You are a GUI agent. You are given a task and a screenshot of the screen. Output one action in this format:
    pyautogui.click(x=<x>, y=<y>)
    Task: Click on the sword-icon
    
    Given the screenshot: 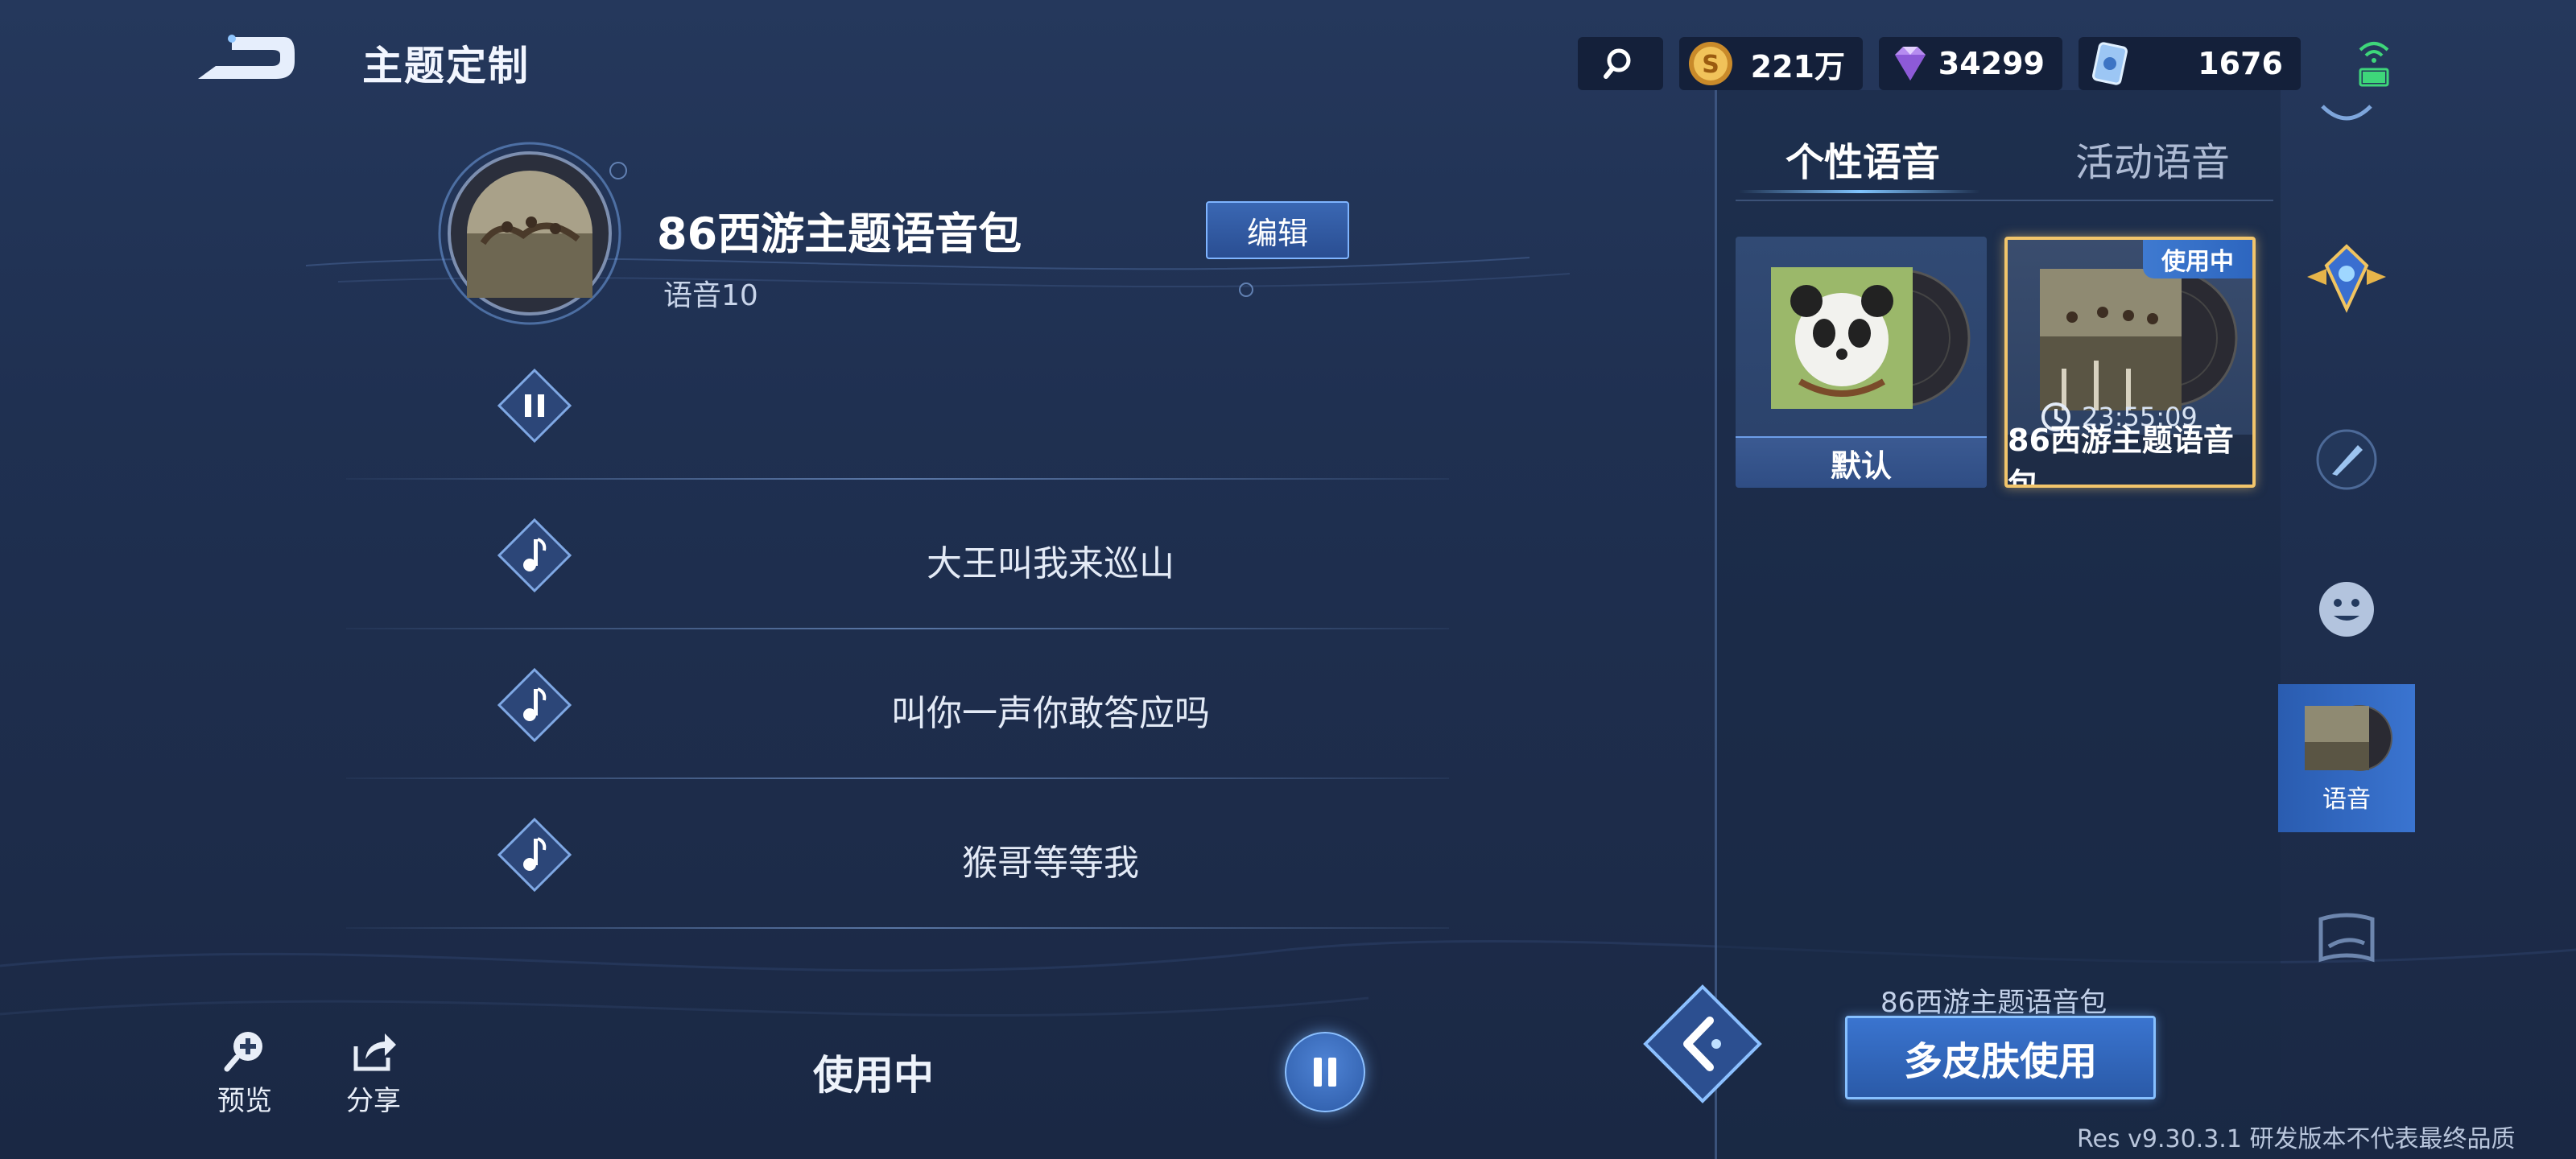 What is the action you would take?
    pyautogui.click(x=2346, y=460)
    